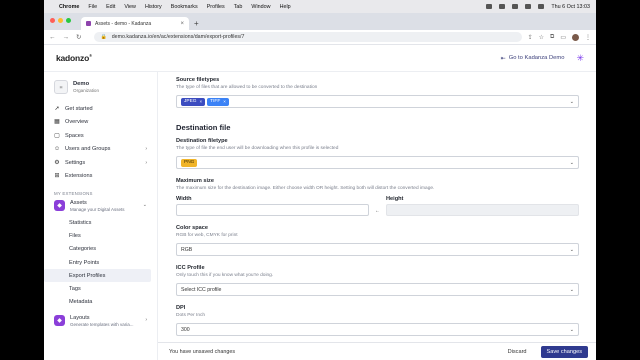 The image size is (640, 360). I want to click on sidebar-item-users-and-groups: ☺ Users and Groups ›, so click(100, 150).